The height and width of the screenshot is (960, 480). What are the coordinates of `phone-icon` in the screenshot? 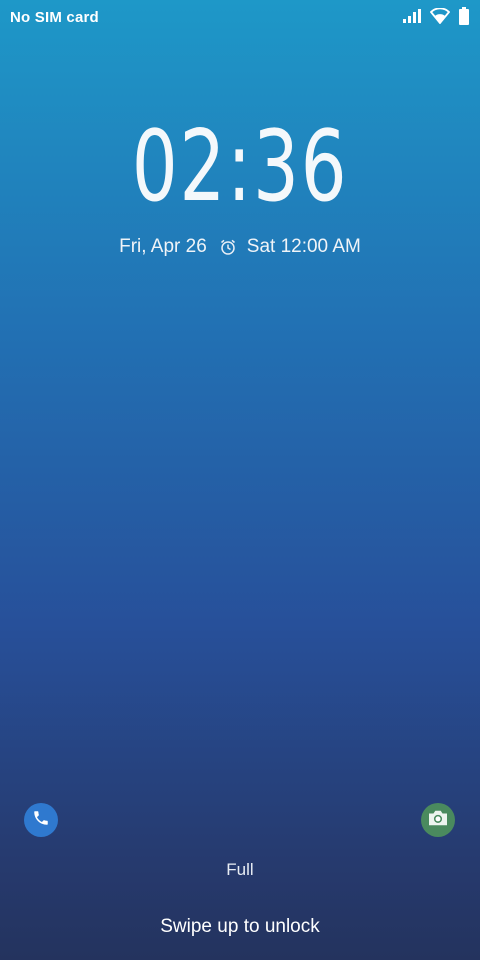 It's located at (41, 820).